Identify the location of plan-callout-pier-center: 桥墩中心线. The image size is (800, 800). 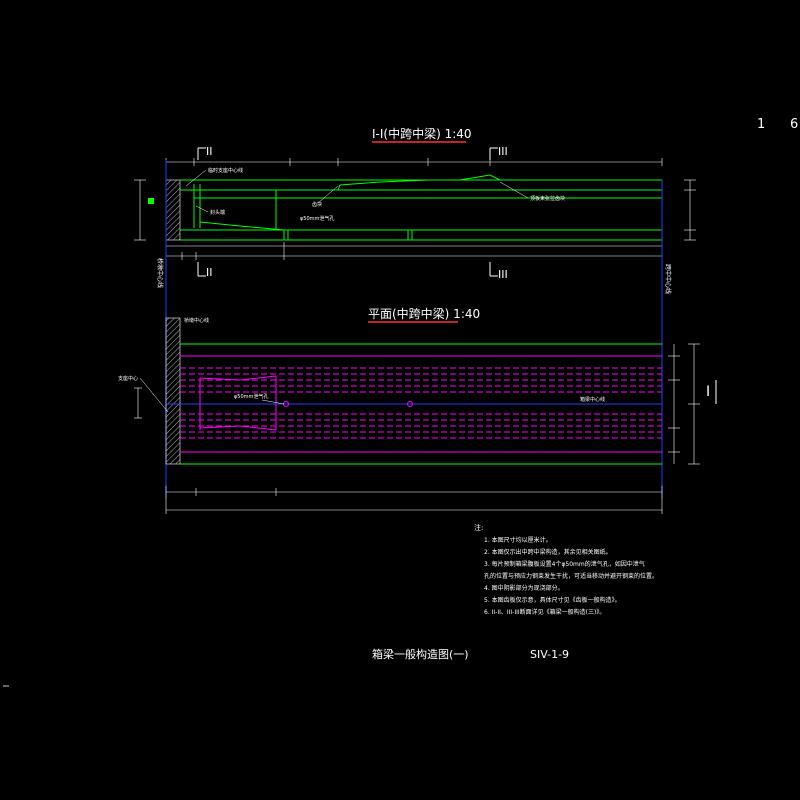
(196, 320).